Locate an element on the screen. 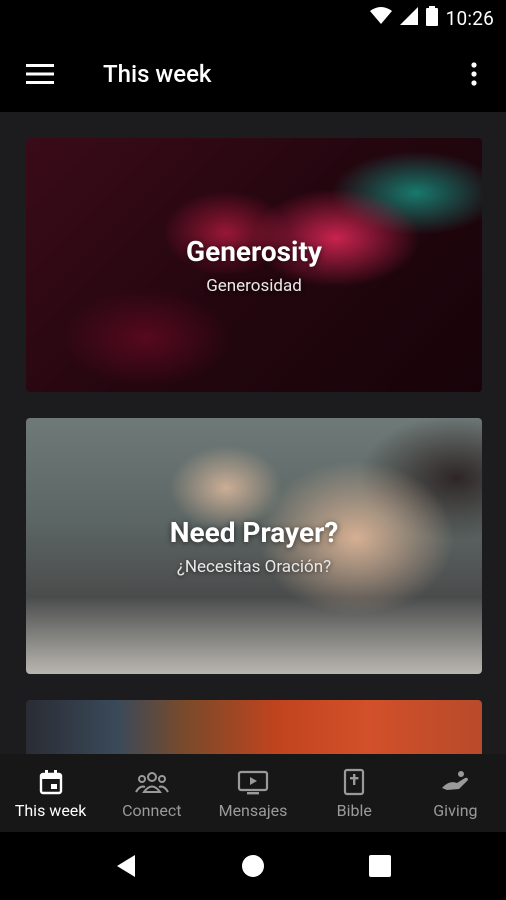 The image size is (506, 900). more-options-button is located at coordinates (474, 74).